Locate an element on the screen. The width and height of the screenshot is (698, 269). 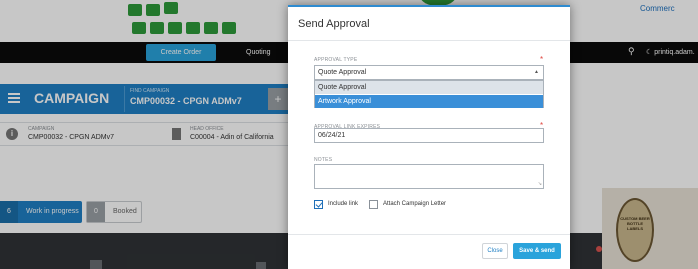
attach-letter-label: Attach Campaign Letter is located at coordinates (414, 204).